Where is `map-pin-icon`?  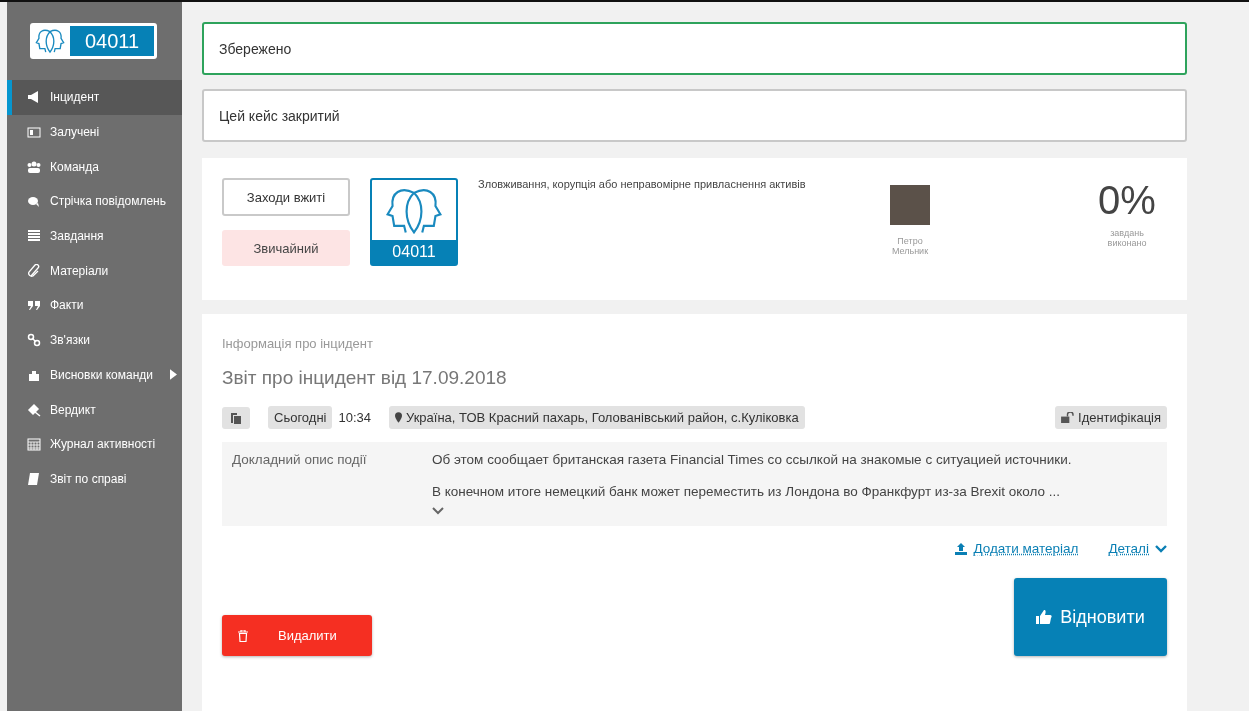 map-pin-icon is located at coordinates (398, 417).